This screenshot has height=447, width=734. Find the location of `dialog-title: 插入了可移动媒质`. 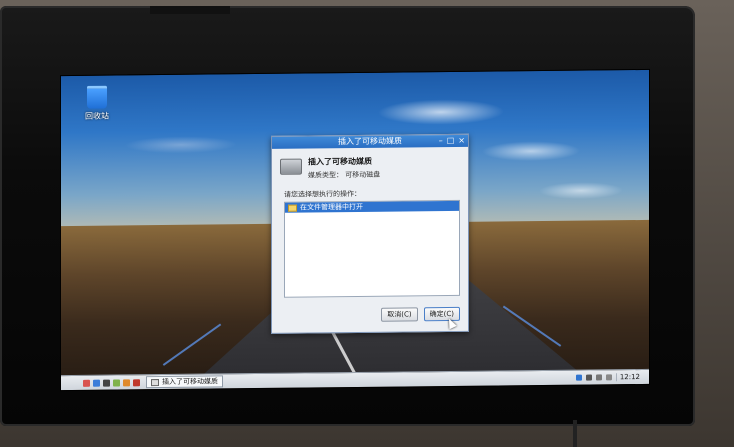

dialog-title: 插入了可移动媒质 is located at coordinates (370, 141).